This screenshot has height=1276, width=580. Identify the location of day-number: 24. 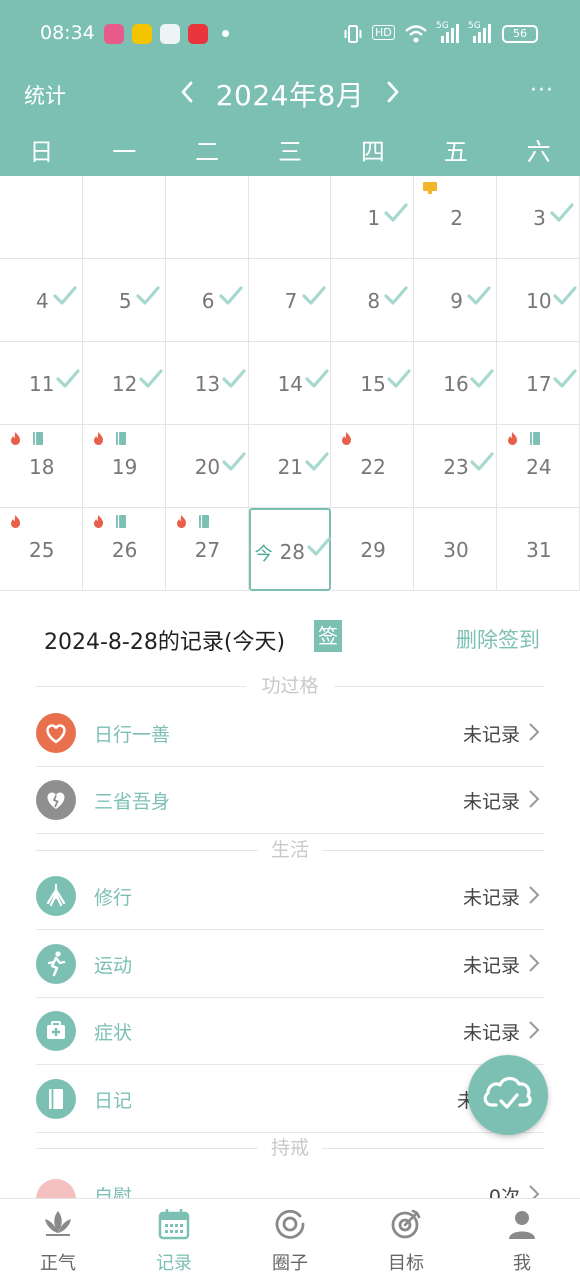
(539, 467).